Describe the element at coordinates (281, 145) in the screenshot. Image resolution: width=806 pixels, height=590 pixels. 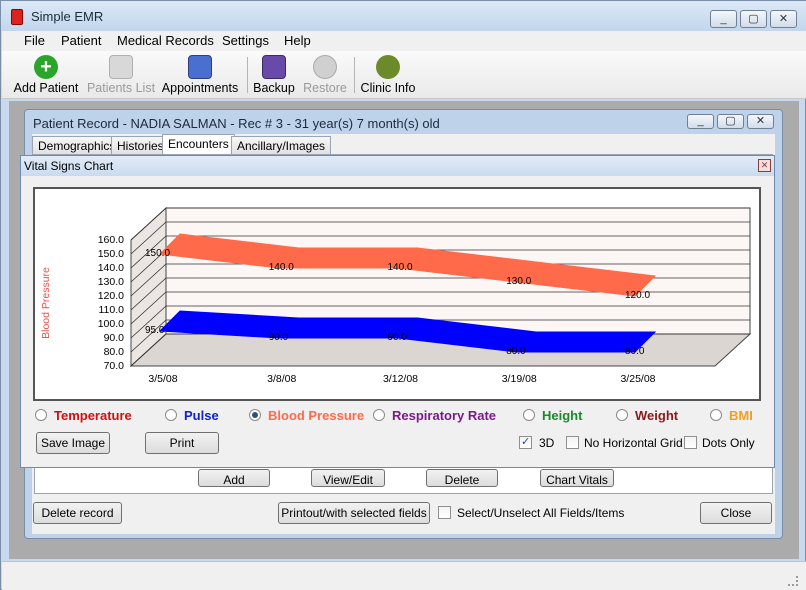
I see `tab-ancillary-images: Ancillary/Images` at that location.